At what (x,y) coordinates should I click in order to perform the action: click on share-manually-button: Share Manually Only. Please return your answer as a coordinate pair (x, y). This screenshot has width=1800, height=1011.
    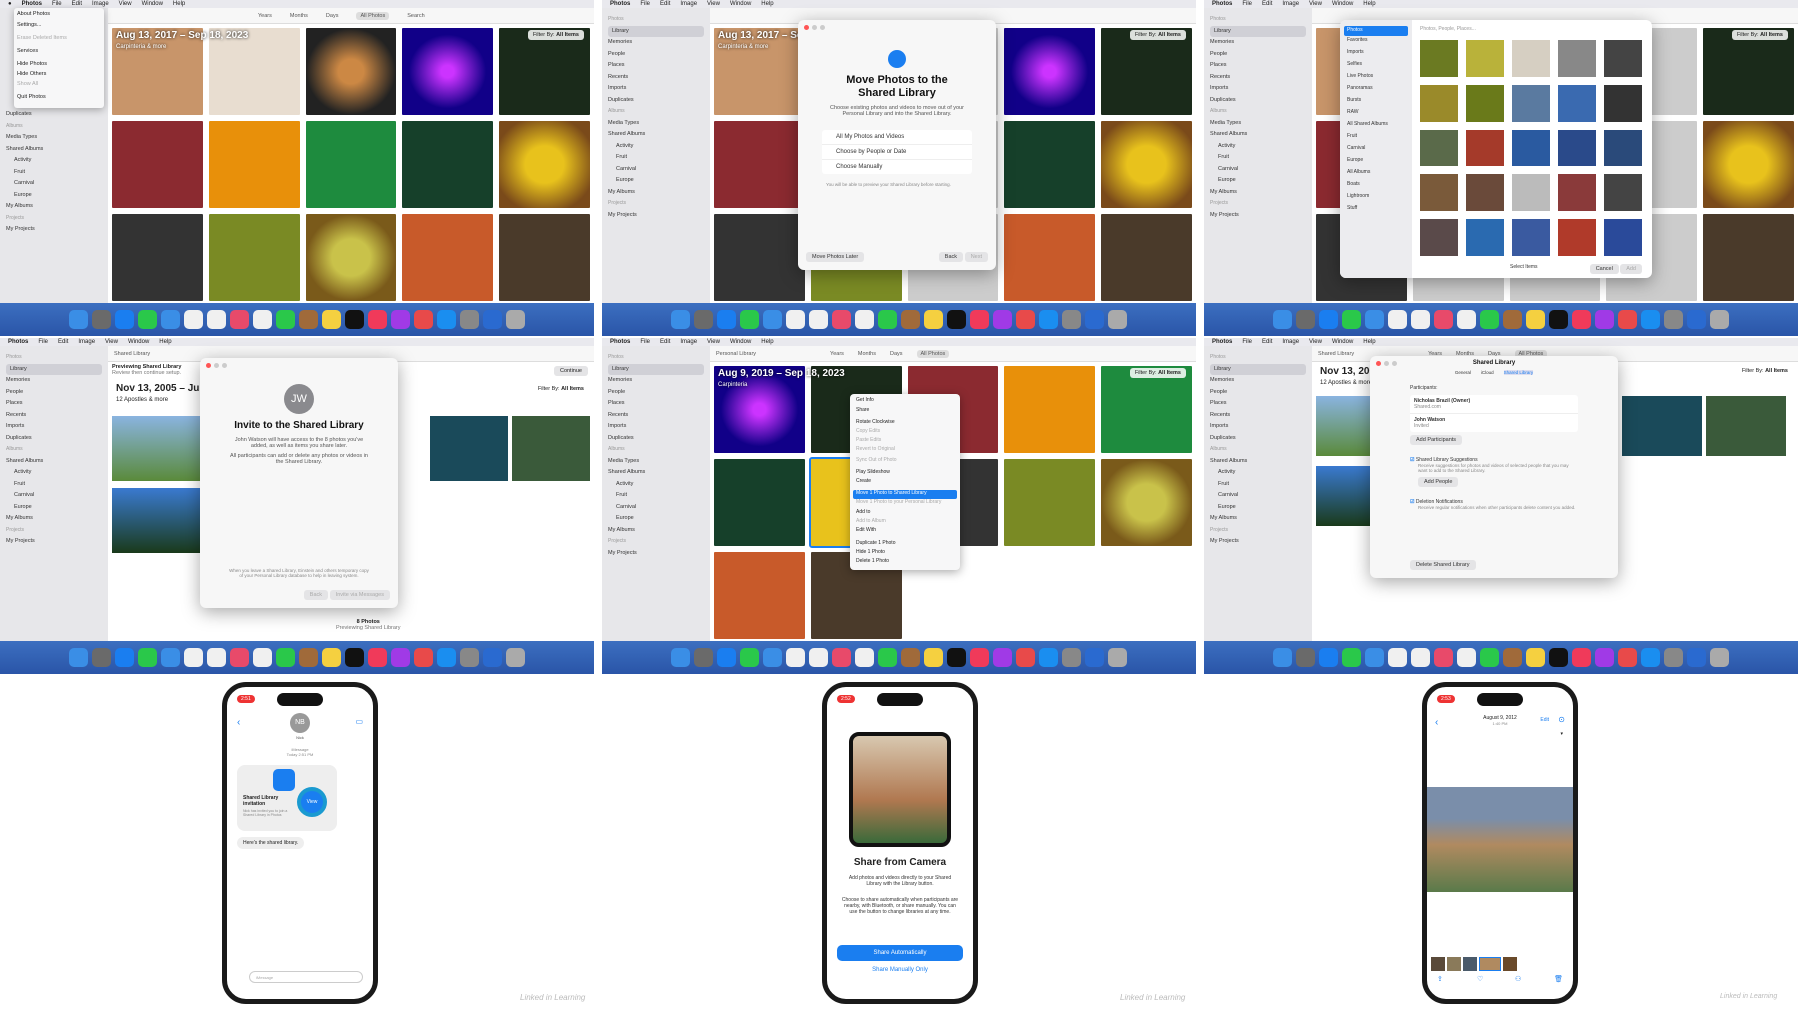
    Looking at the image, I should click on (900, 970).